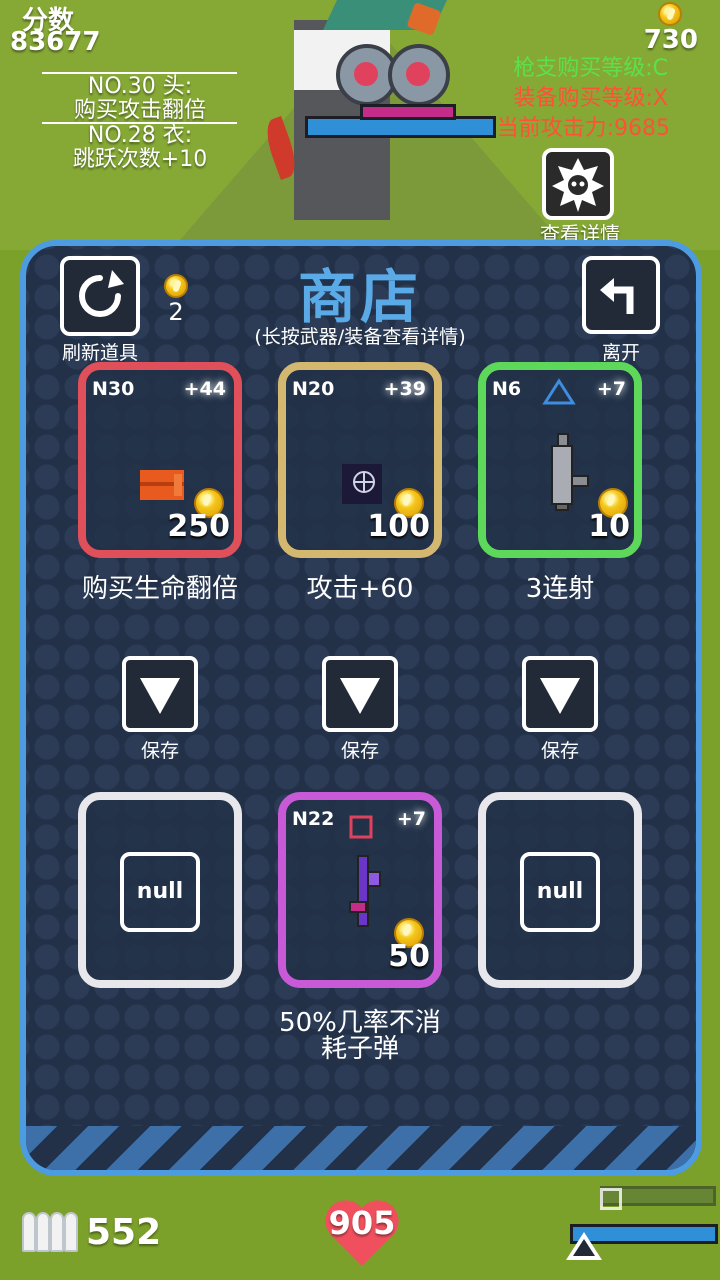  Describe the element at coordinates (360, 1023) in the screenshot. I see `slot-description-line1: 50%几率不消` at that location.